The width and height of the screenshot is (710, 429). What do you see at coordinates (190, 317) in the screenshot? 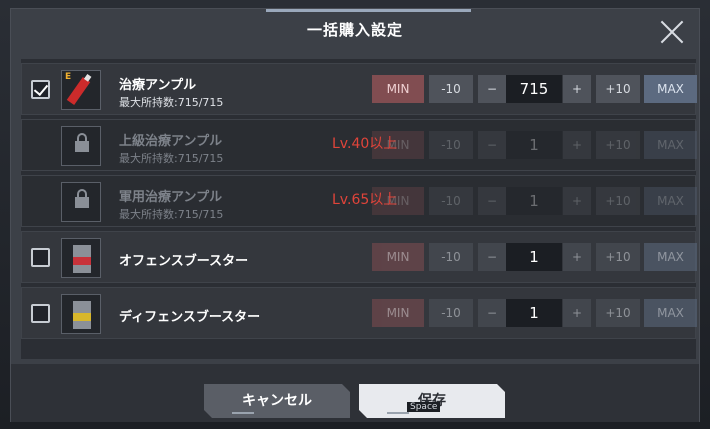
I see `item-name: ディフェンスブースター` at bounding box center [190, 317].